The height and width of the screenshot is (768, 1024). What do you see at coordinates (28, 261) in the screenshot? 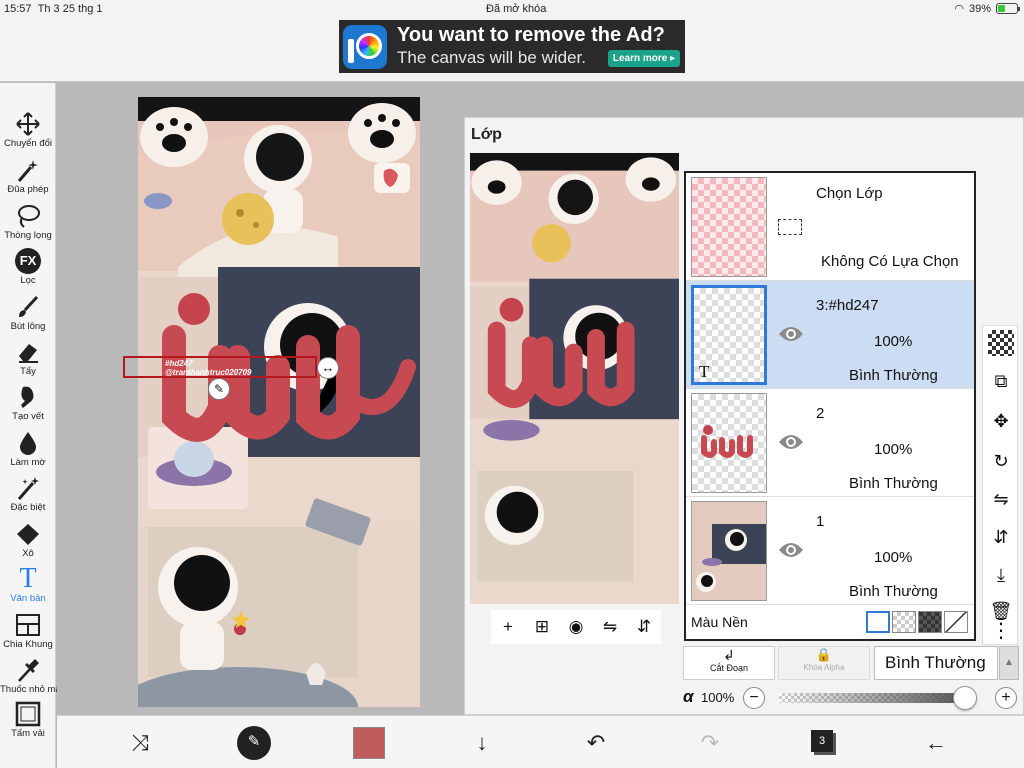
I see `fx-icon: FX` at bounding box center [28, 261].